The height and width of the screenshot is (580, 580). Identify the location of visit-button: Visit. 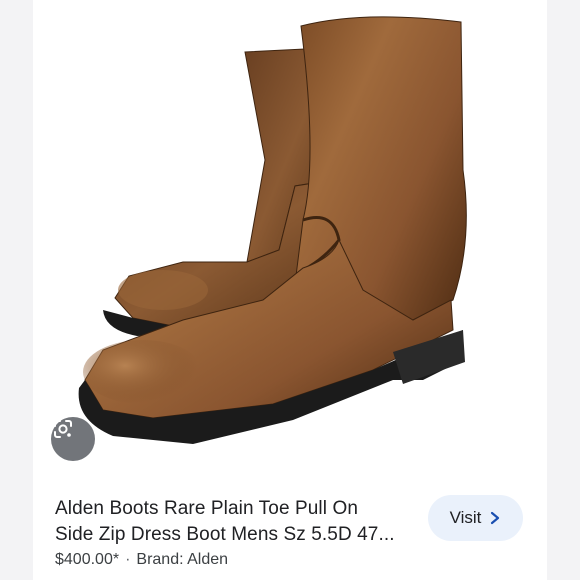
(475, 518).